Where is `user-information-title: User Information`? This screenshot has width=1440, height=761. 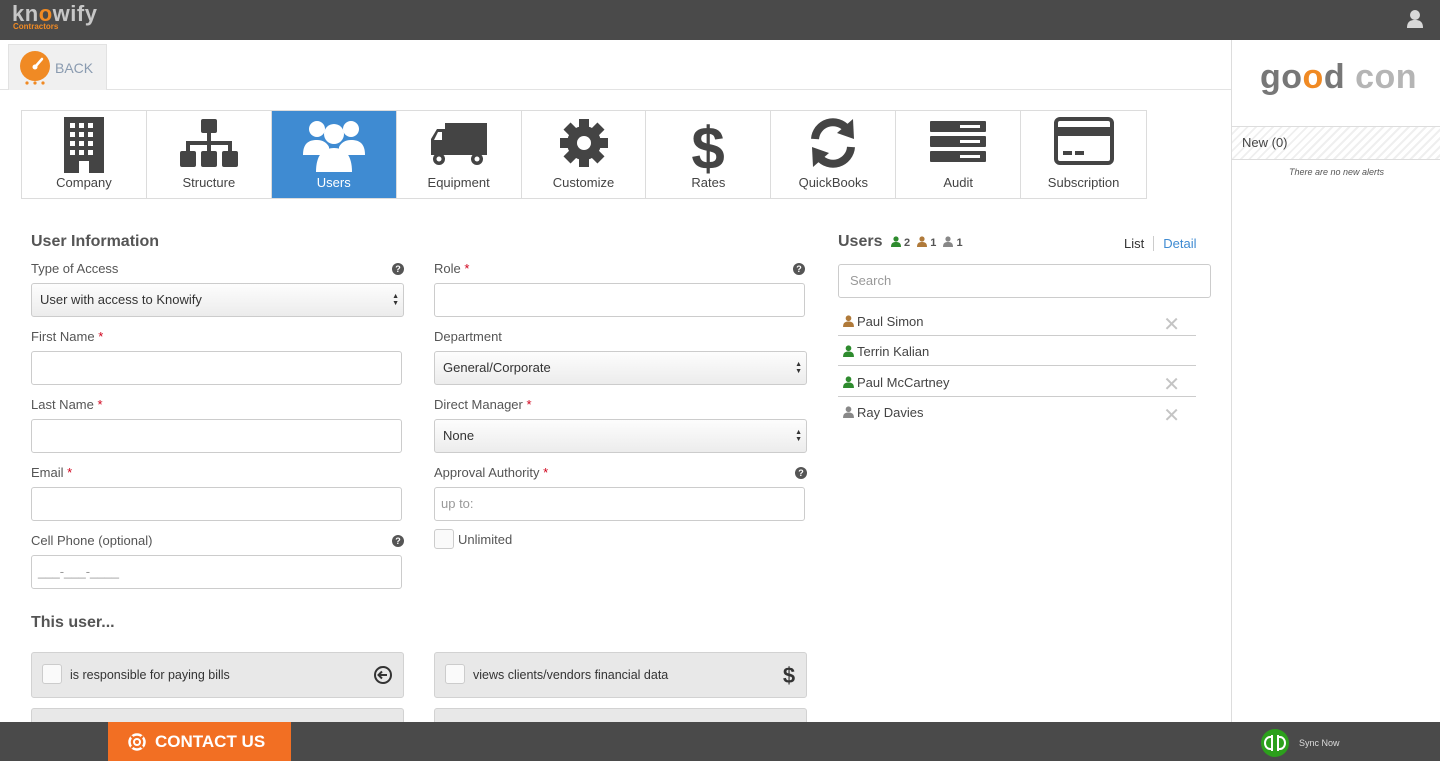
user-information-title: User Information is located at coordinates (95, 241).